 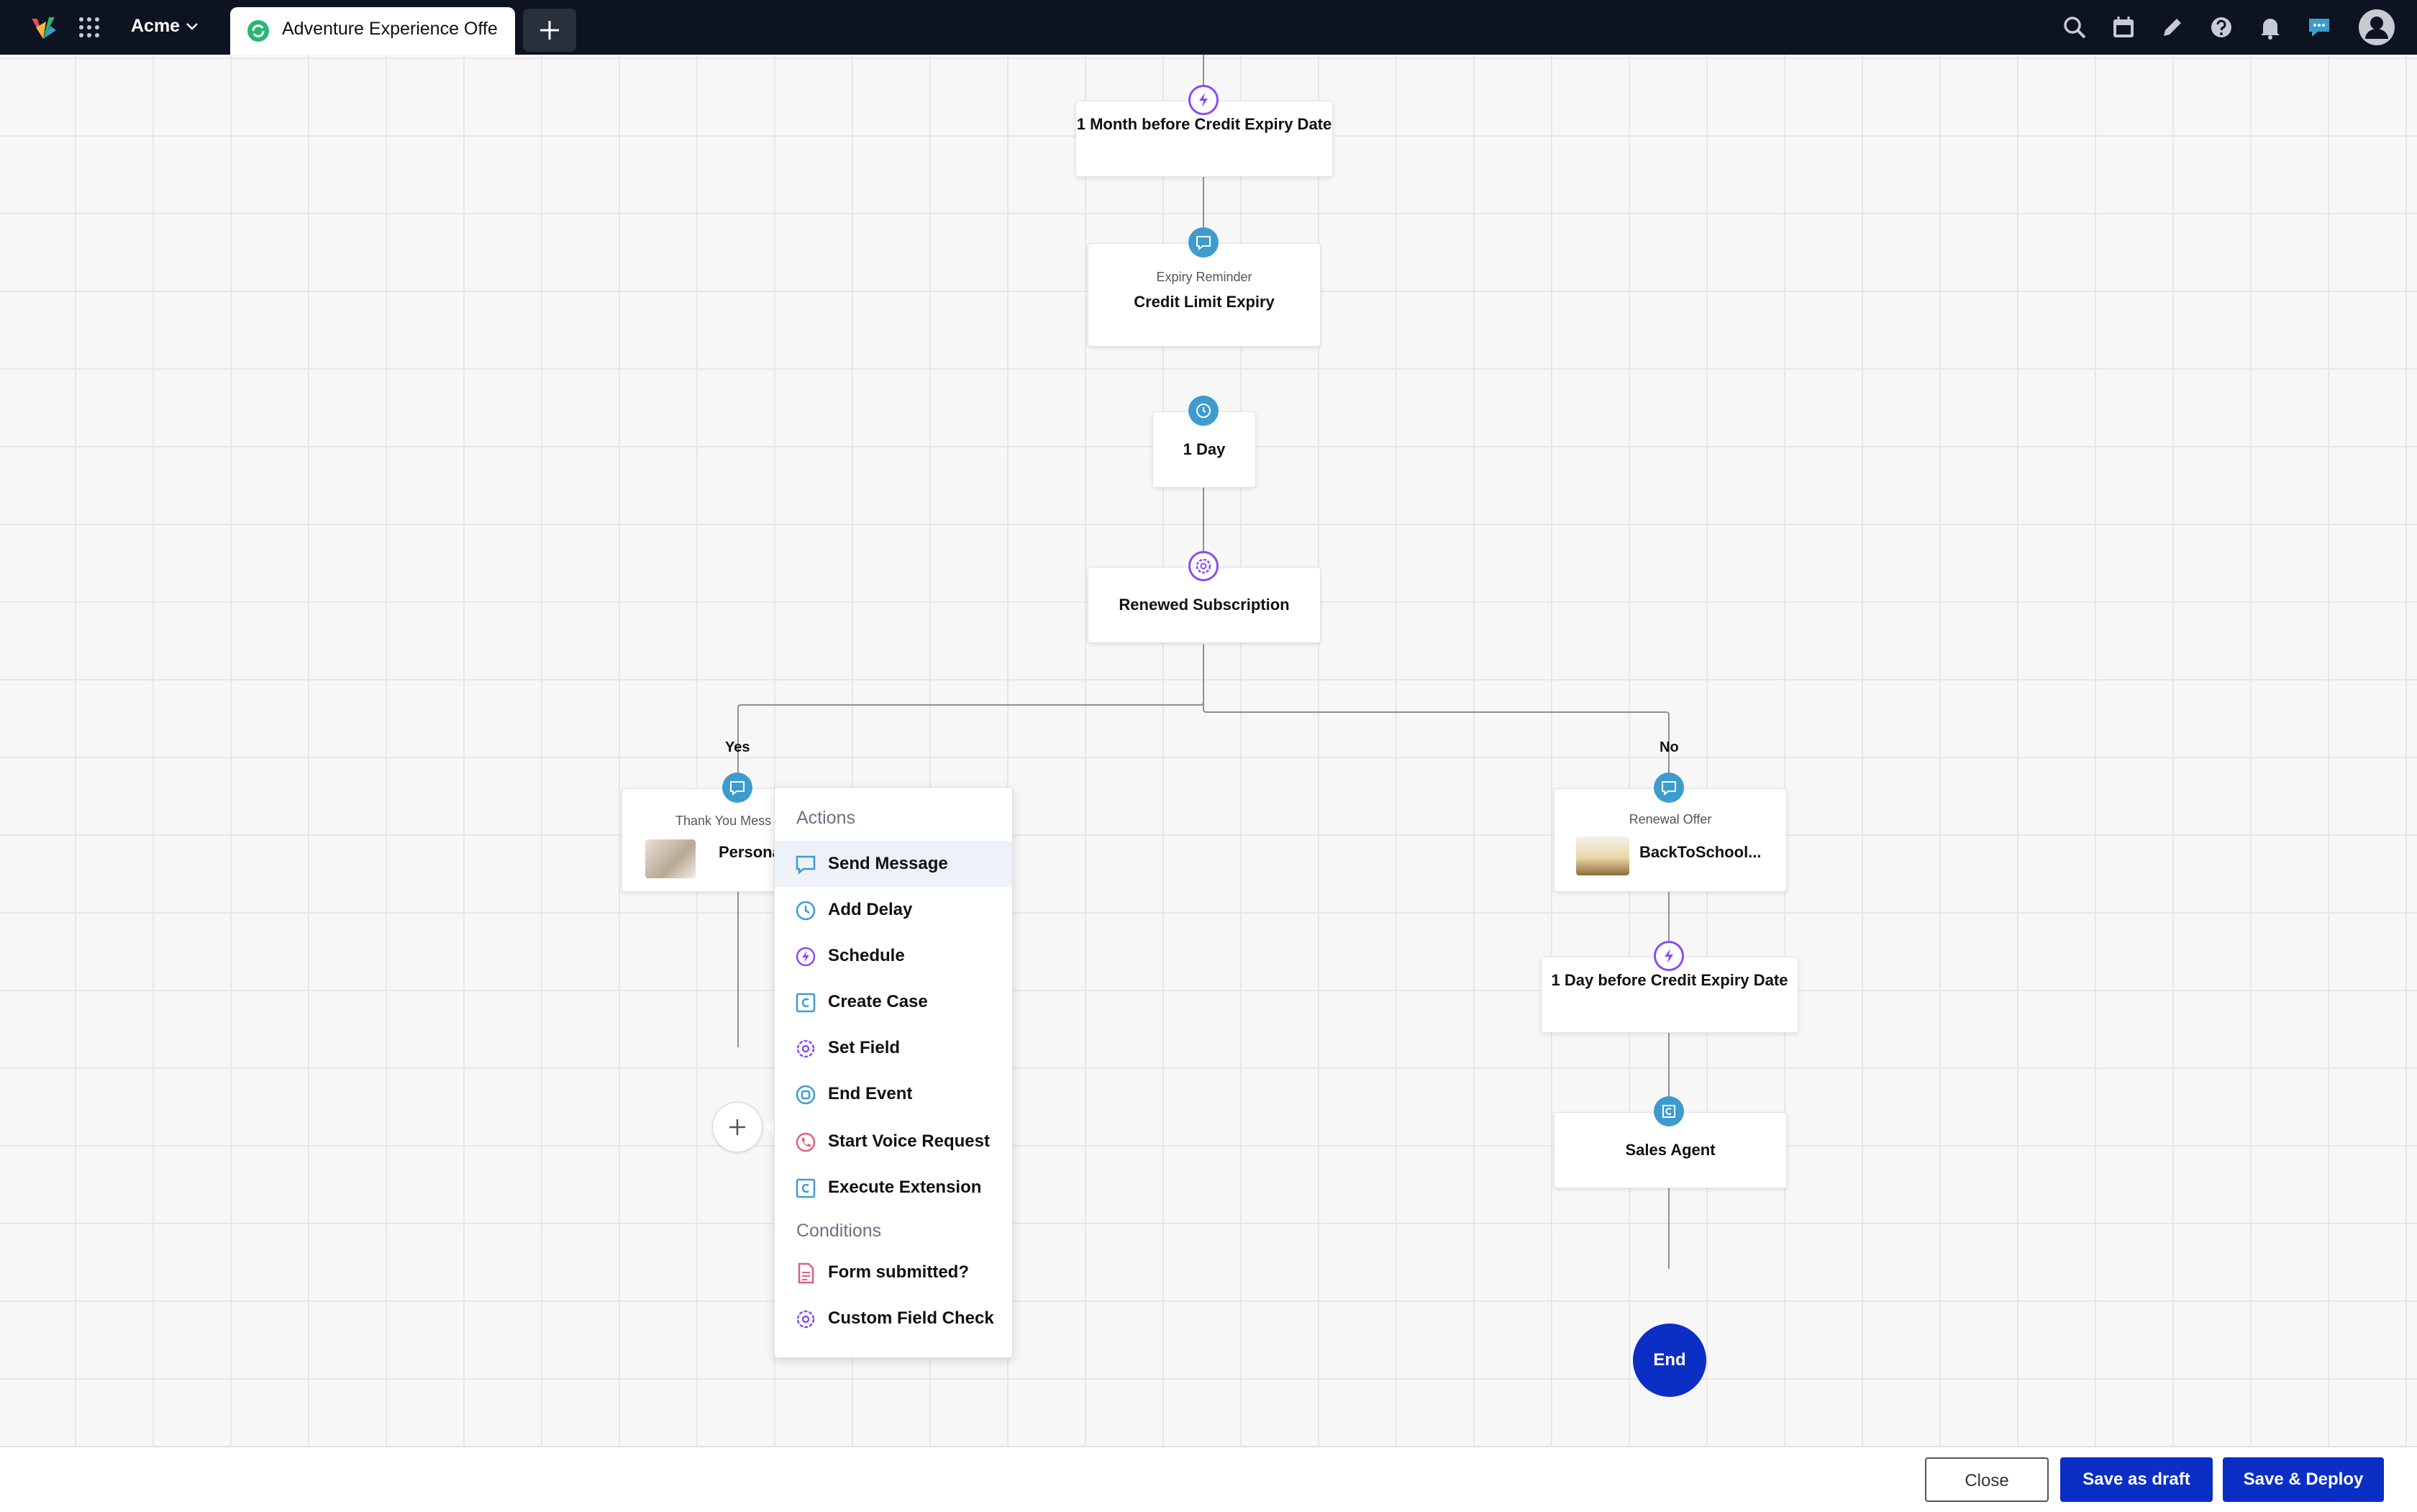 What do you see at coordinates (1205, 302) in the screenshot?
I see `node-title: Credit Limit Expiry` at bounding box center [1205, 302].